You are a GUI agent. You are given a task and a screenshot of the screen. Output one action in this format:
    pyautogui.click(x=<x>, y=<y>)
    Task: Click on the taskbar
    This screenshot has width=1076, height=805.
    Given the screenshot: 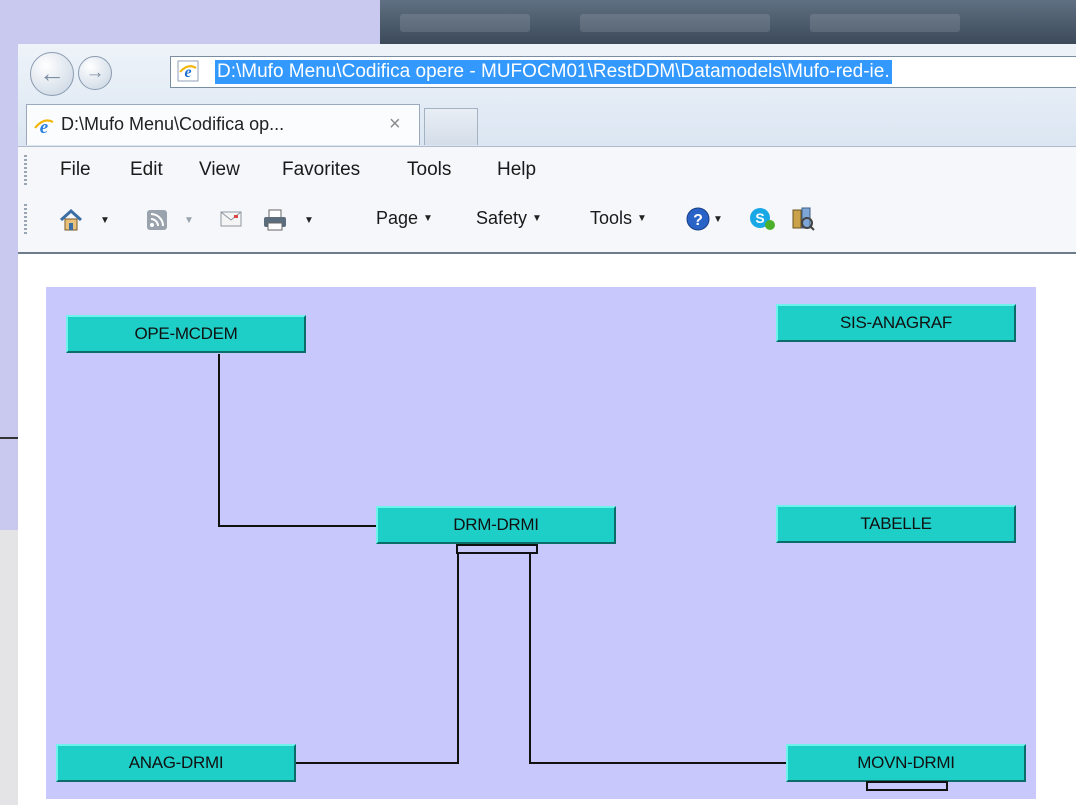 What is the action you would take?
    pyautogui.click(x=728, y=22)
    